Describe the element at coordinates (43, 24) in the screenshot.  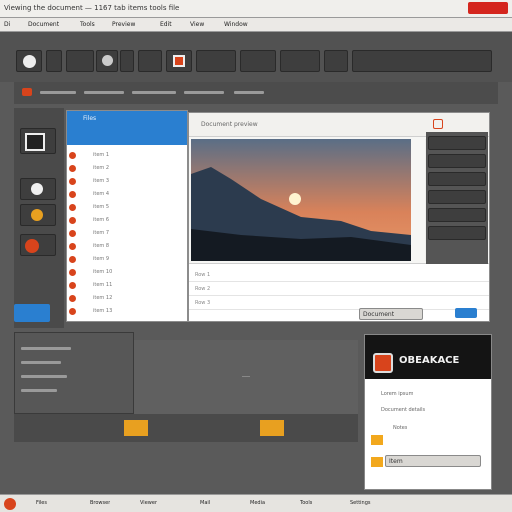
I see `menu-item-1: Document` at that location.